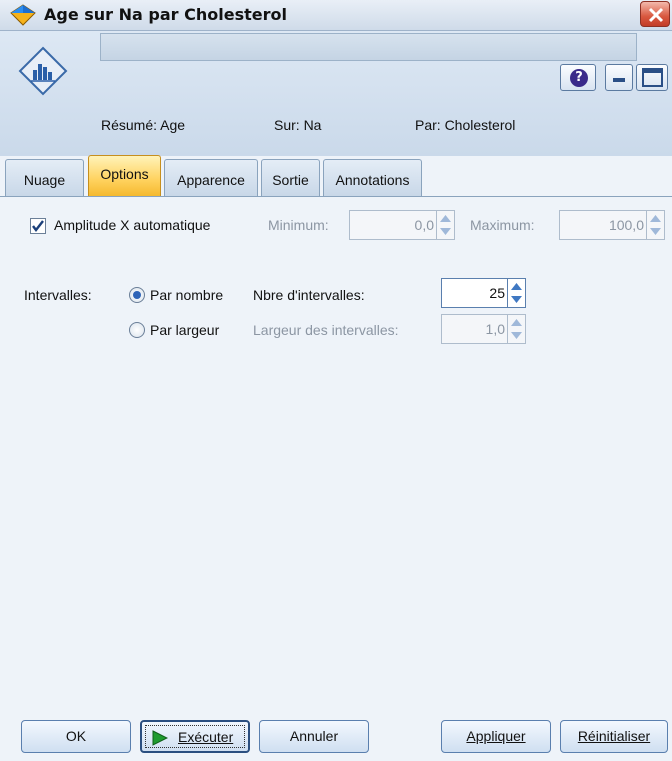 The width and height of the screenshot is (672, 761). What do you see at coordinates (58, 295) in the screenshot?
I see `intervals-label: Intervalles:` at bounding box center [58, 295].